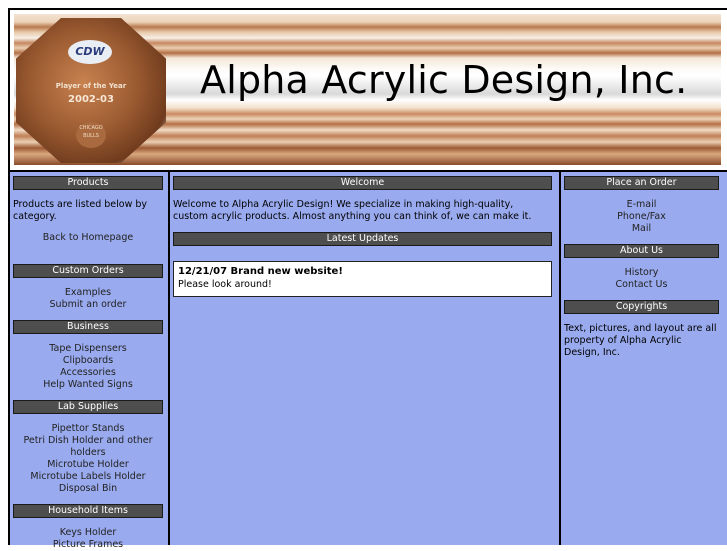  I want to click on link-help-wanted-signs: Help Wanted Signs, so click(88, 385).